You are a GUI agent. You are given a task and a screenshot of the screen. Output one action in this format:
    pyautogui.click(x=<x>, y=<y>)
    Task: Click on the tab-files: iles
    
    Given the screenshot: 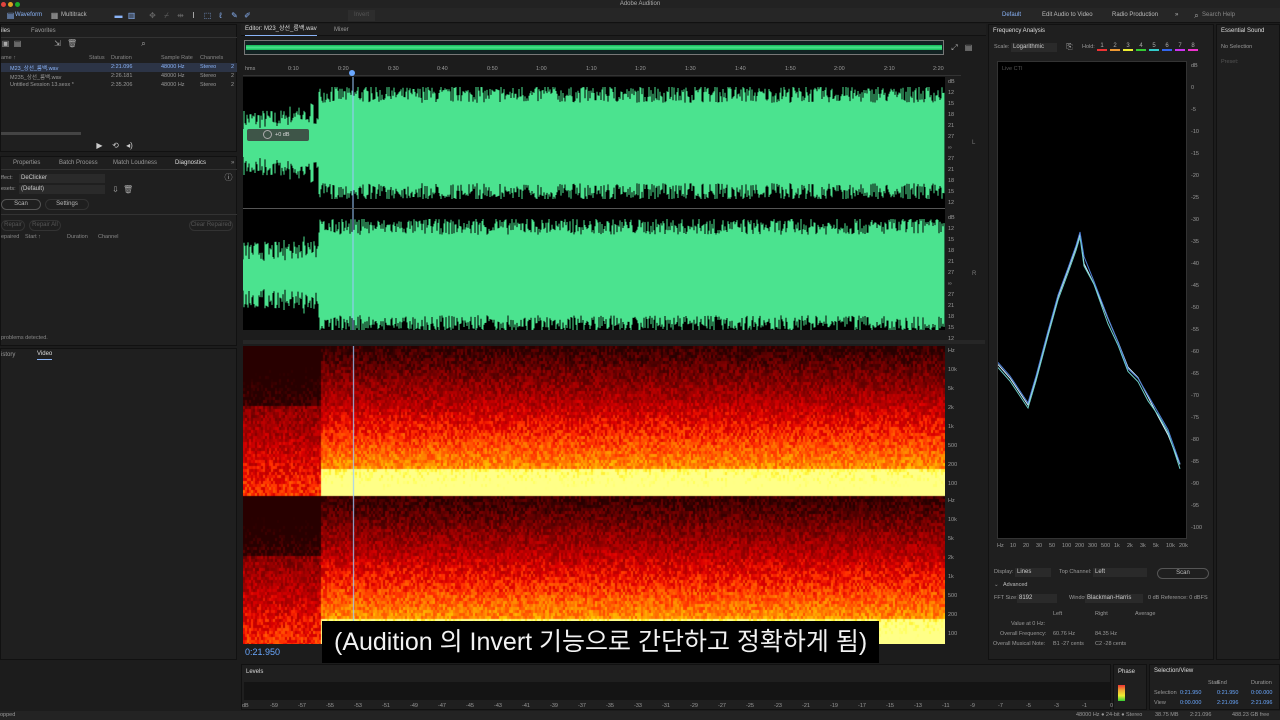 What is the action you would take?
    pyautogui.click(x=5, y=31)
    